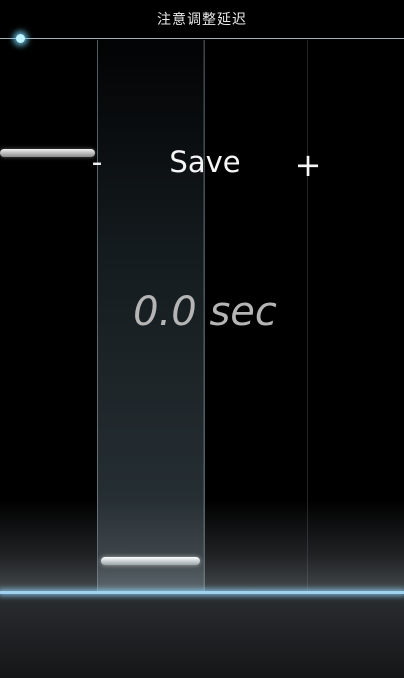 This screenshot has height=678, width=404. I want to click on progress-track, so click(202, 38).